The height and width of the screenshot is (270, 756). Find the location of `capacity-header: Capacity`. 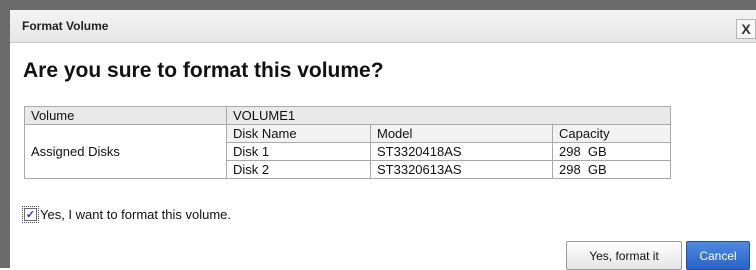

capacity-header: Capacity is located at coordinates (611, 133).